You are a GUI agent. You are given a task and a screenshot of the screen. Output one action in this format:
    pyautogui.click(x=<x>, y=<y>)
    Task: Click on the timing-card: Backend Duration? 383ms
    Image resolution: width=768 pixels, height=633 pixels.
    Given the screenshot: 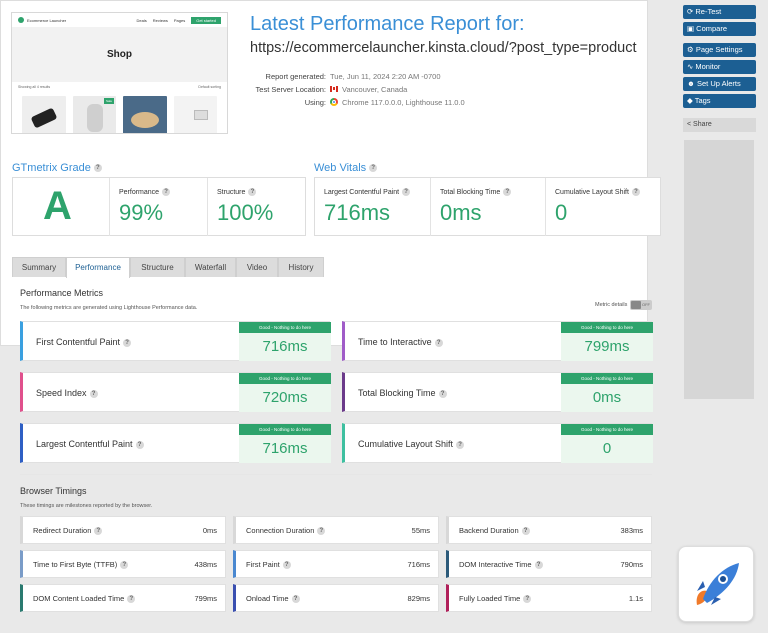 What is the action you would take?
    pyautogui.click(x=549, y=530)
    